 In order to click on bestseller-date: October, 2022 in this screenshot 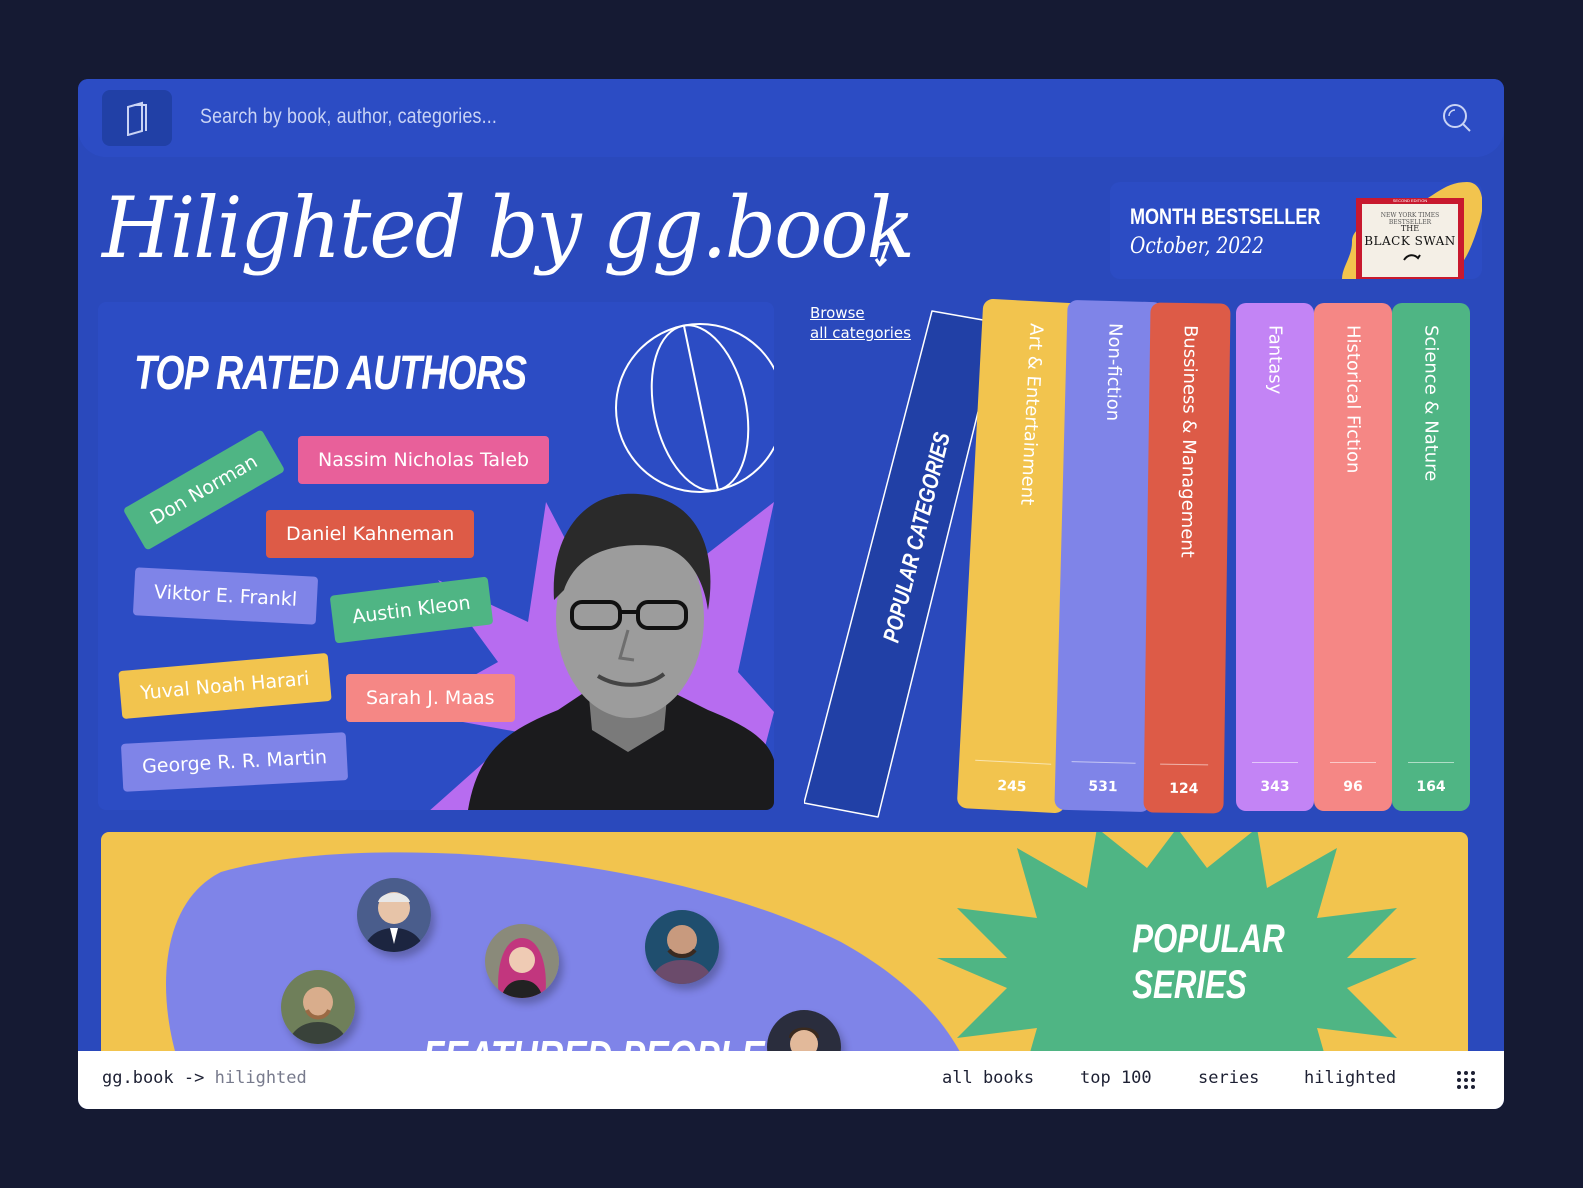, I will do `click(1197, 246)`.